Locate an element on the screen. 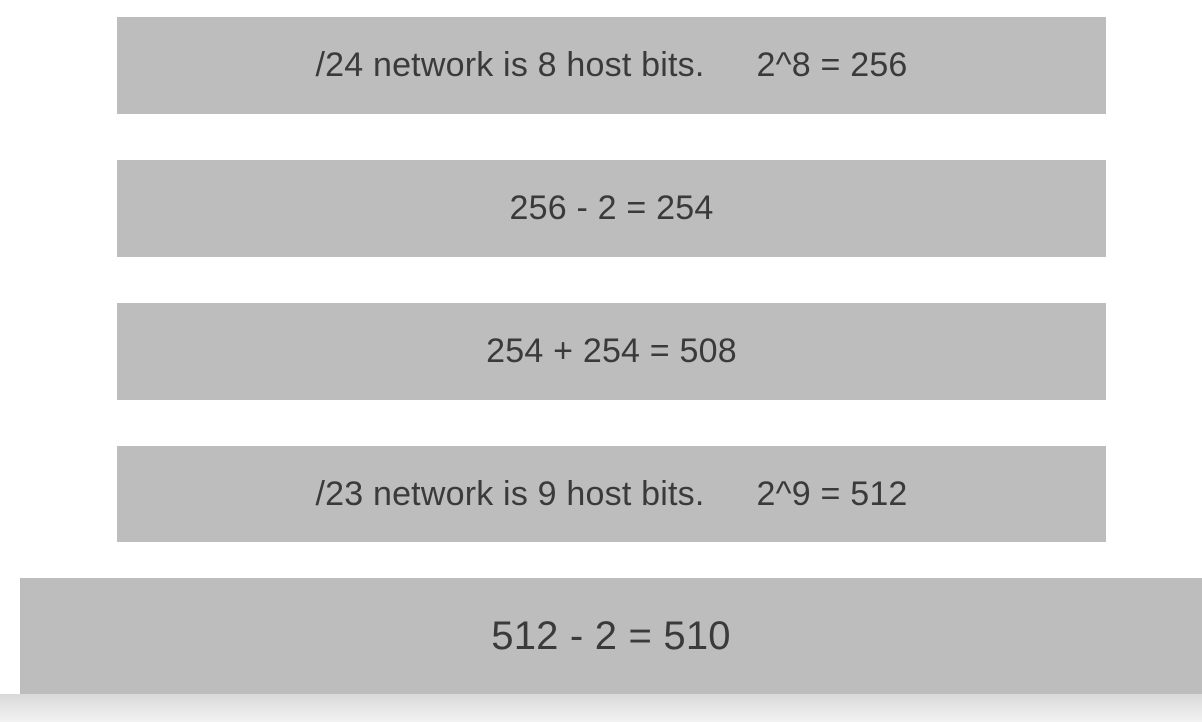 The width and height of the screenshot is (1202, 722). step-24-usable-hosts-text: 256 - 2 = 254 is located at coordinates (611, 208).